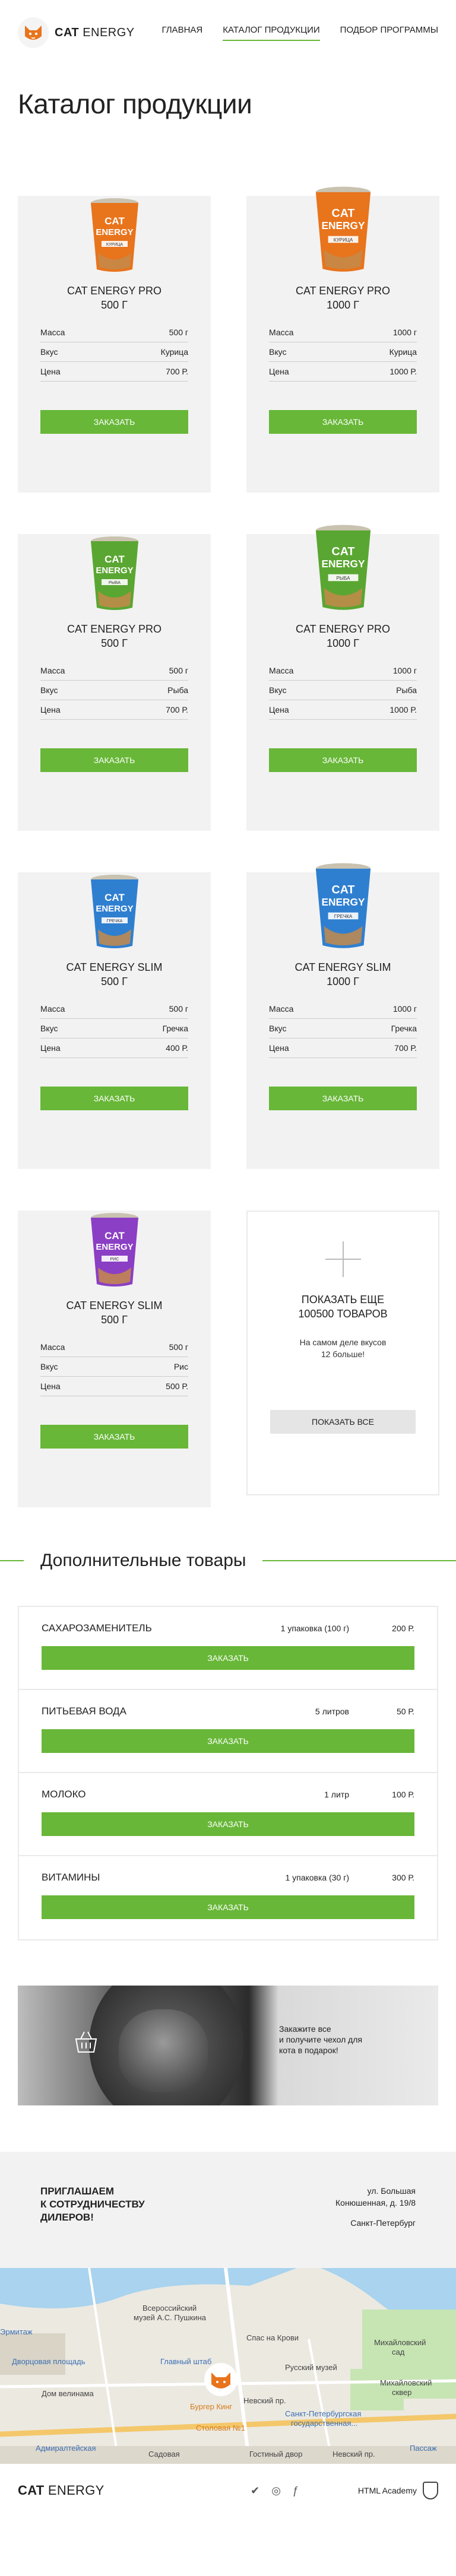  I want to click on basket-icon, so click(86, 2042).